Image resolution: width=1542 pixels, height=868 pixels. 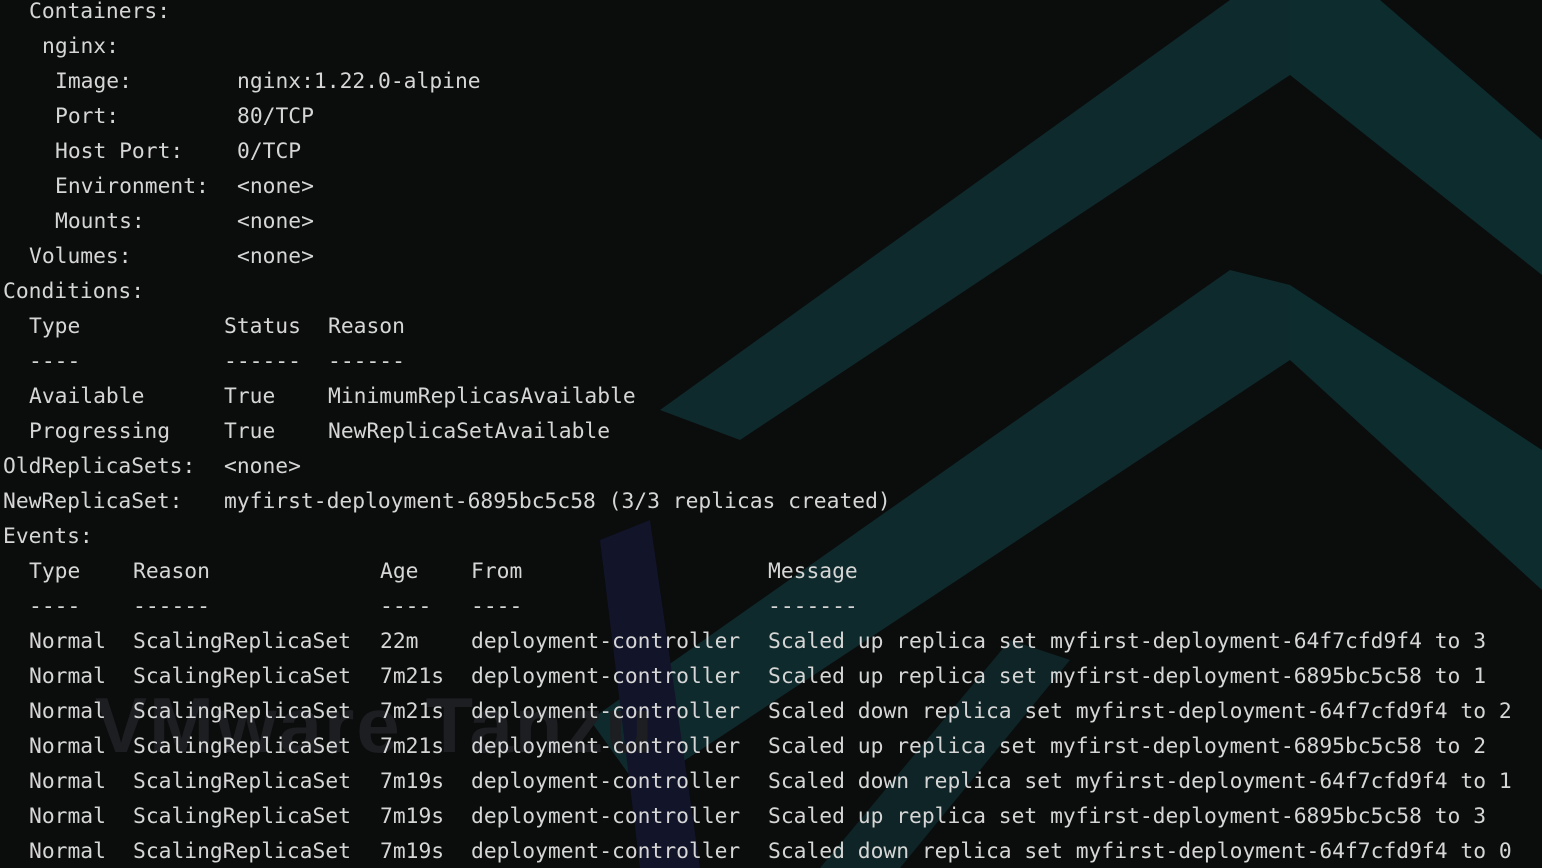 What do you see at coordinates (399, 571) in the screenshot?
I see `events-header-age: Age` at bounding box center [399, 571].